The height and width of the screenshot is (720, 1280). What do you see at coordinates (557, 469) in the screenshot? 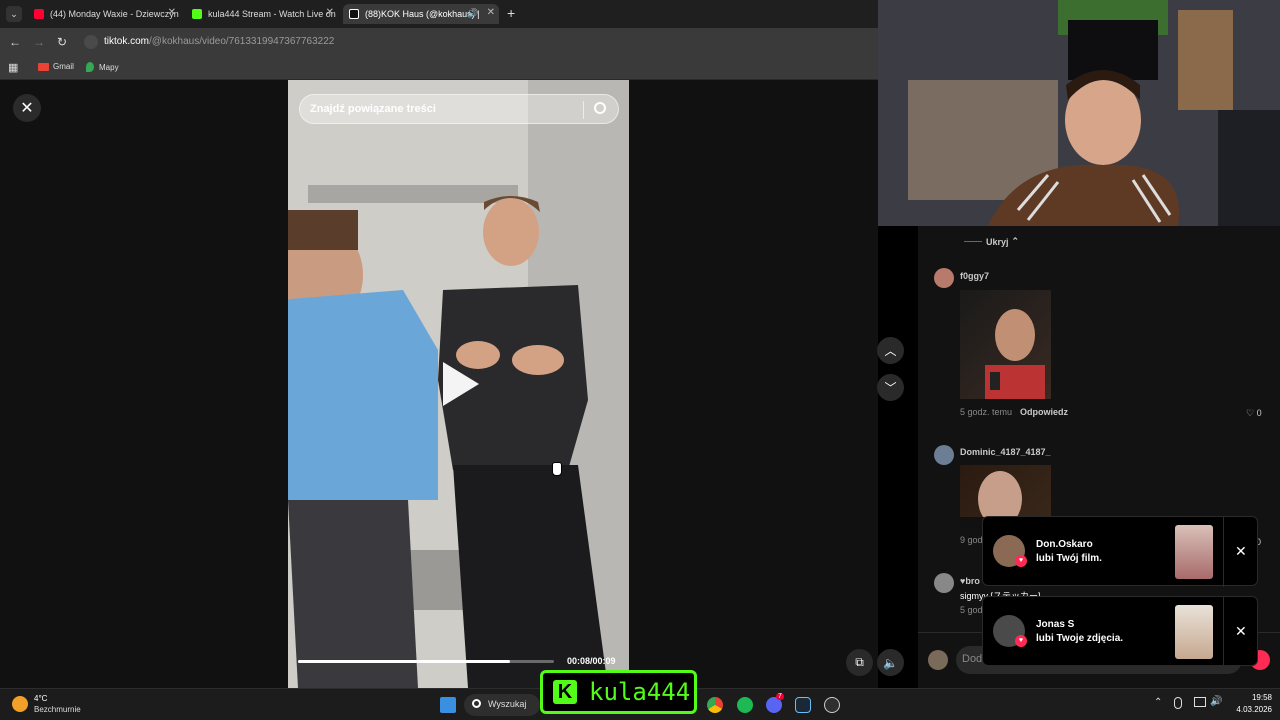
I see `hand-cursor-icon` at bounding box center [557, 469].